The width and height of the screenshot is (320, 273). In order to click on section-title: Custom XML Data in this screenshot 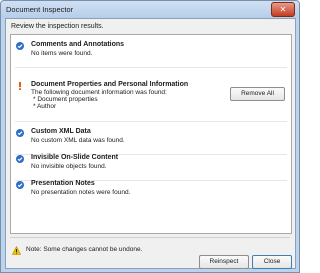, I will do `click(61, 131)`.